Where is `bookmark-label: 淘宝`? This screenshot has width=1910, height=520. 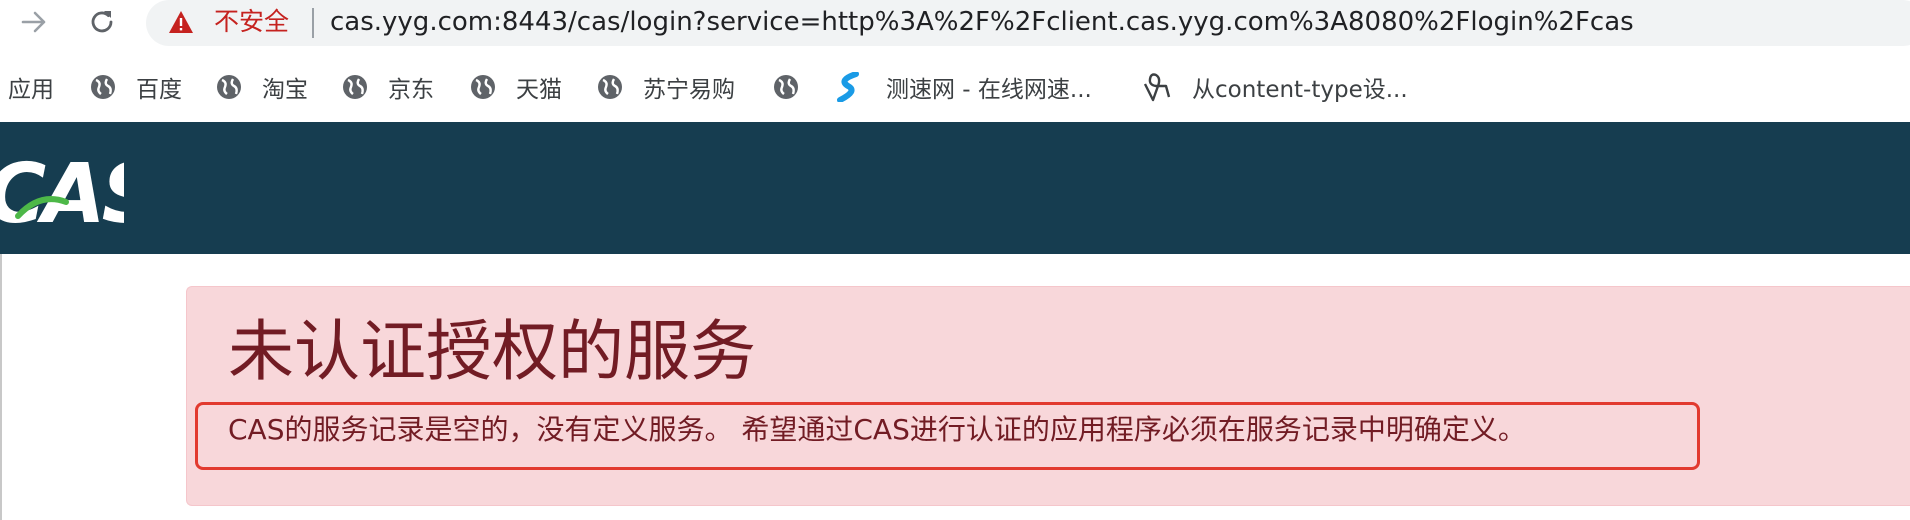 bookmark-label: 淘宝 is located at coordinates (285, 90).